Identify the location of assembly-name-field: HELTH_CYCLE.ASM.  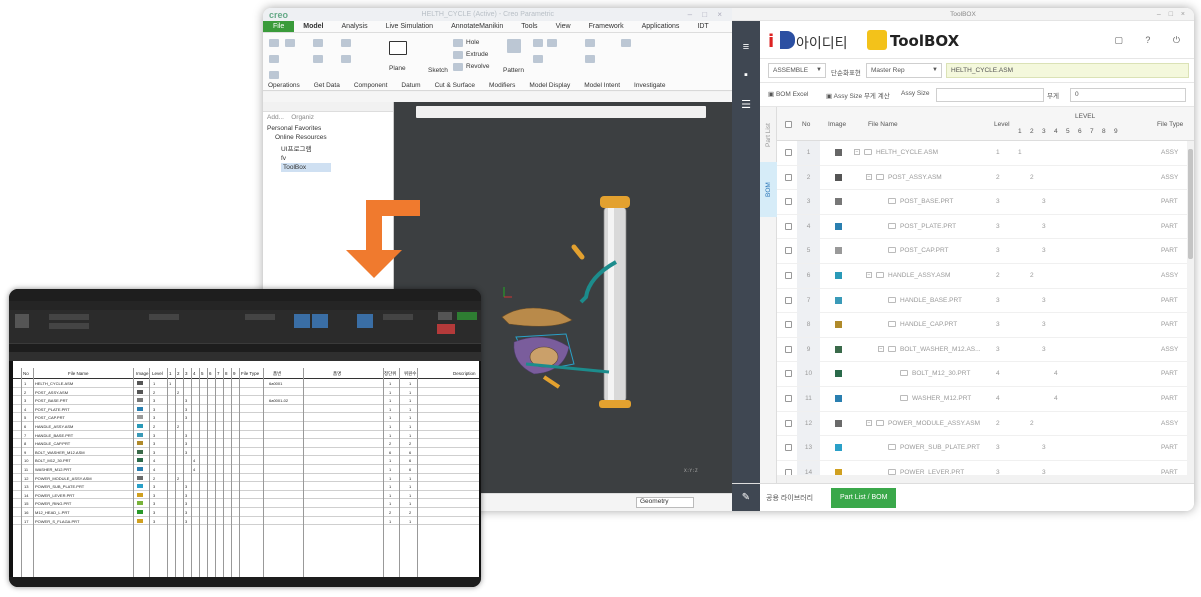
(1067, 70).